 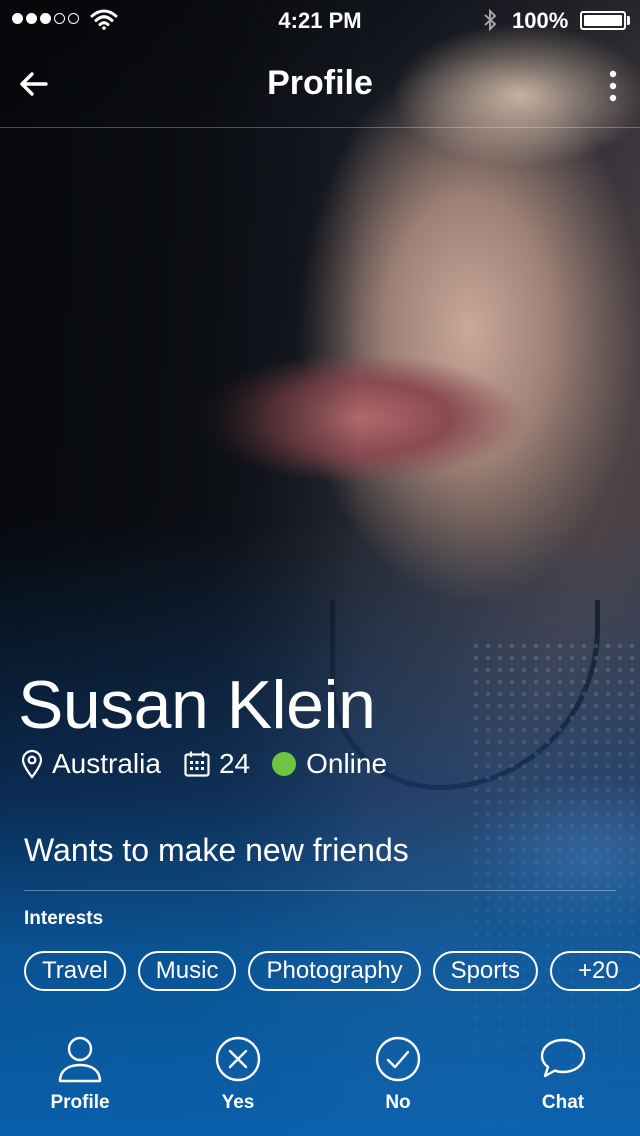 I want to click on tab-label: Yes, so click(x=238, y=1102).